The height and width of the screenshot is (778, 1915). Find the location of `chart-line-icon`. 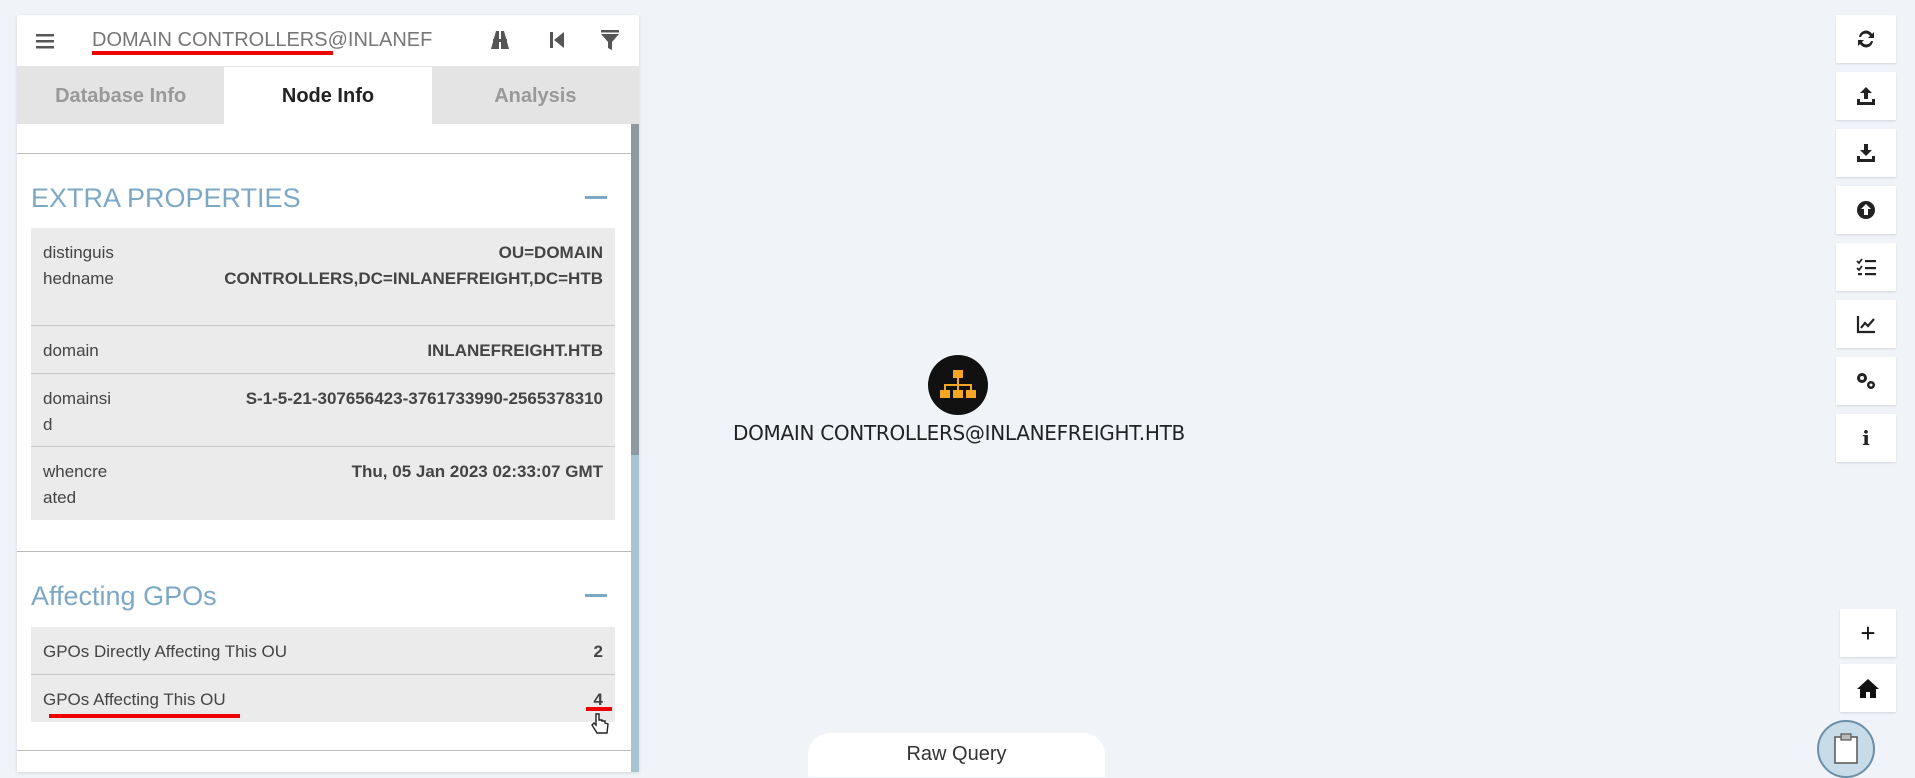

chart-line-icon is located at coordinates (1866, 324).